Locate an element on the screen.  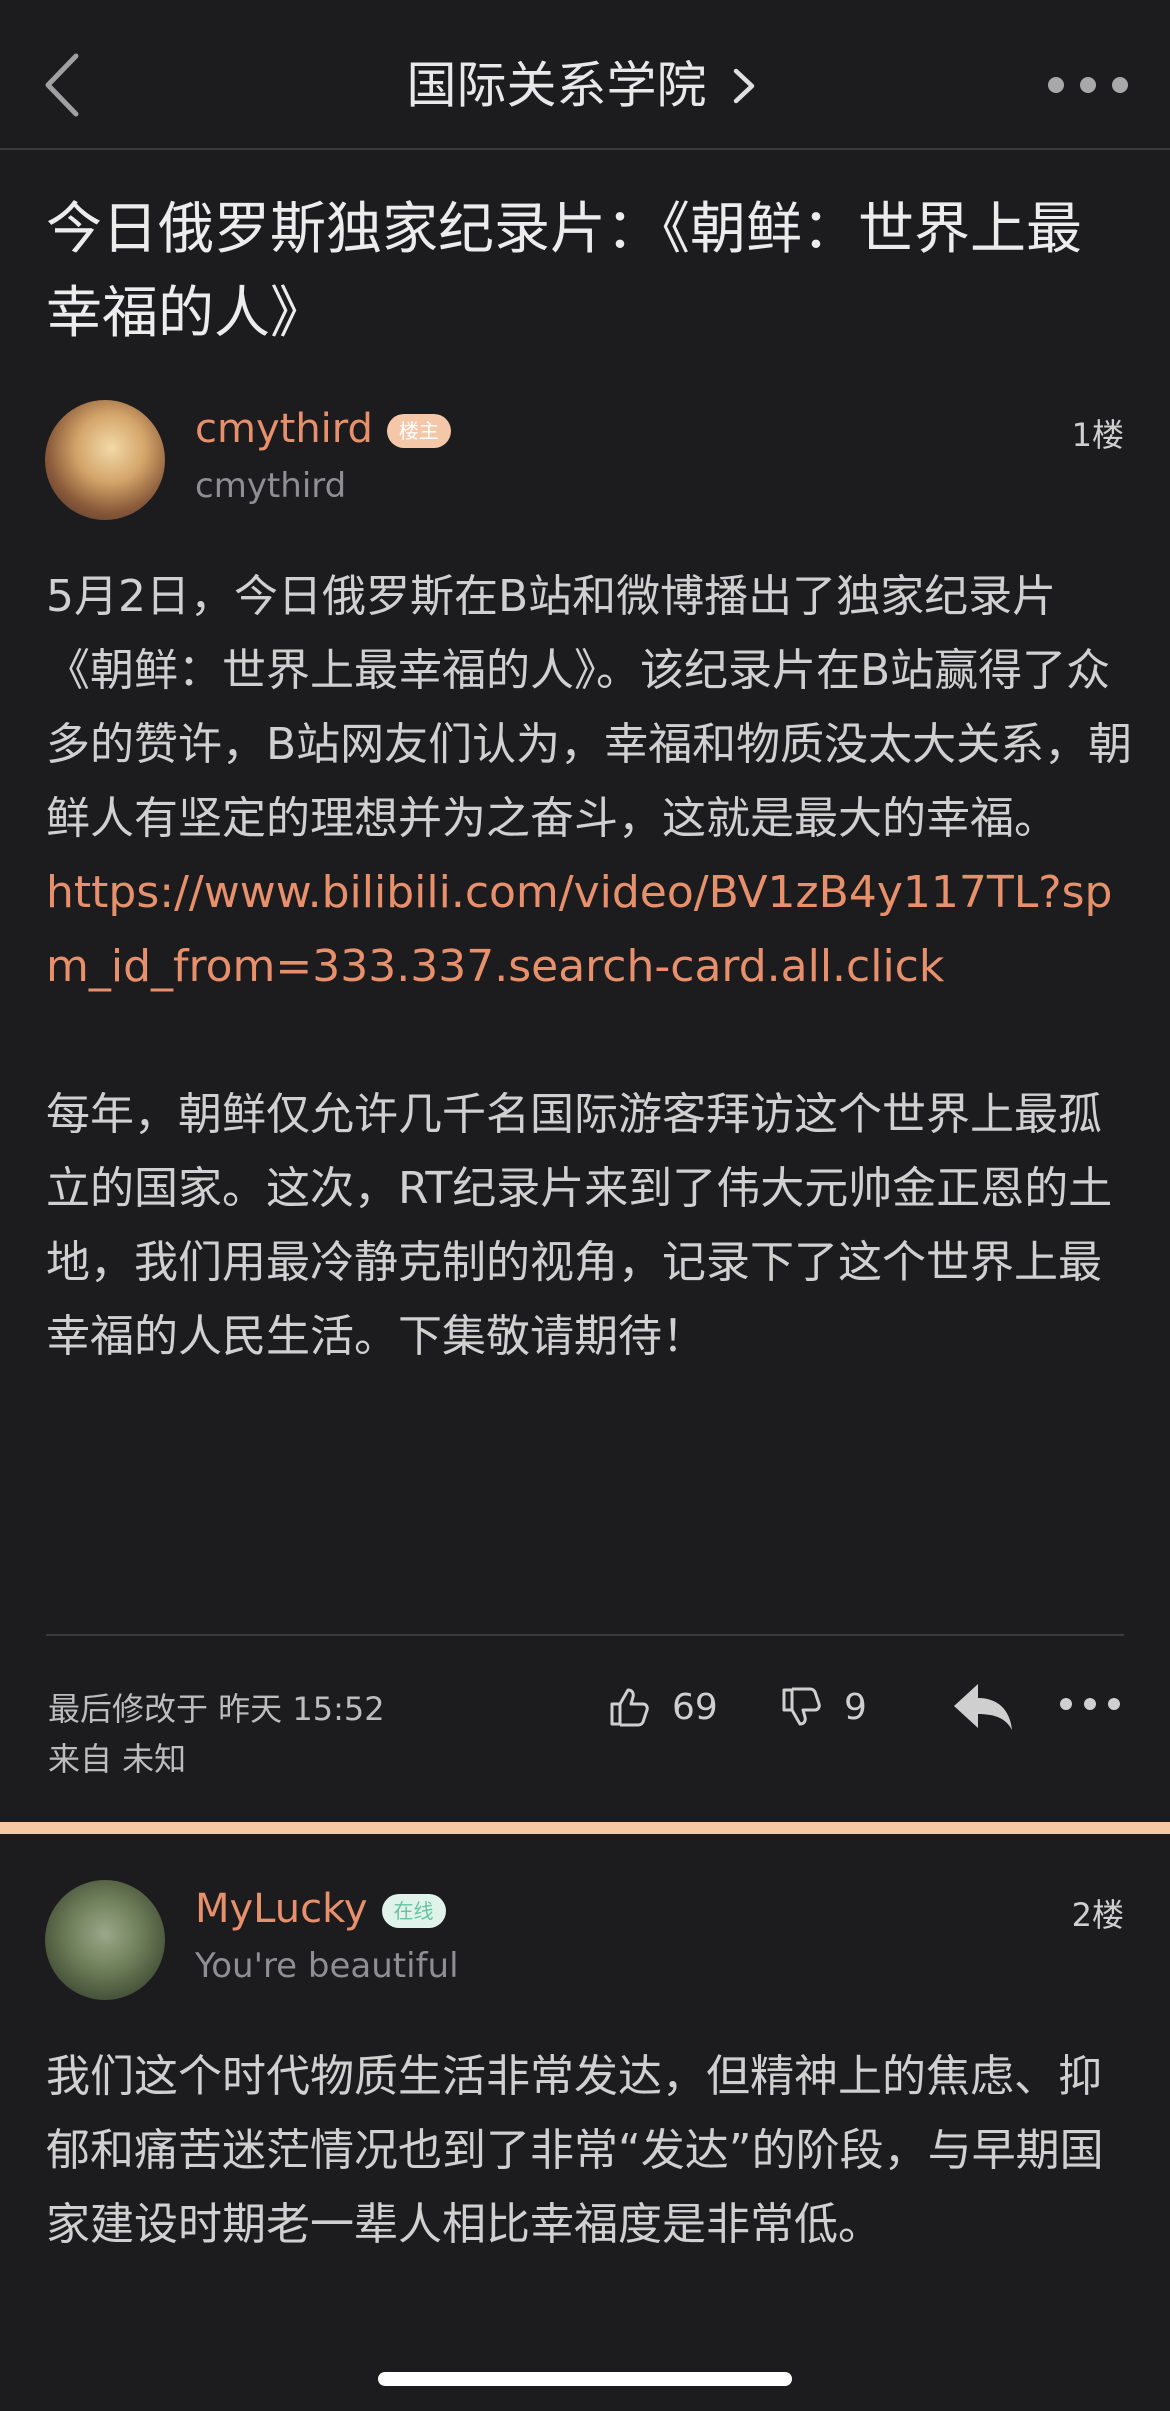
author-name-row: cmythird 楼主 is located at coordinates (323, 429).